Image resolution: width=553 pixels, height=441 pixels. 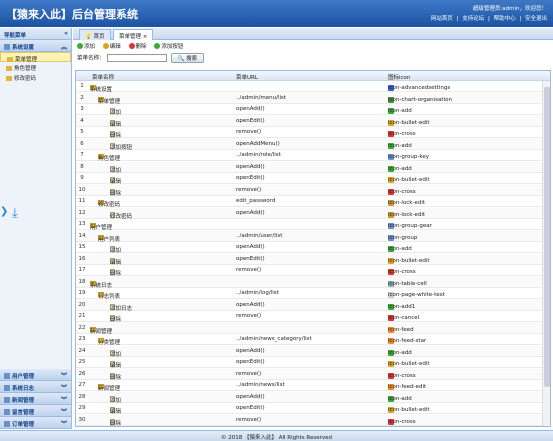 I want to click on help-link: 帮助中心, so click(x=505, y=19).